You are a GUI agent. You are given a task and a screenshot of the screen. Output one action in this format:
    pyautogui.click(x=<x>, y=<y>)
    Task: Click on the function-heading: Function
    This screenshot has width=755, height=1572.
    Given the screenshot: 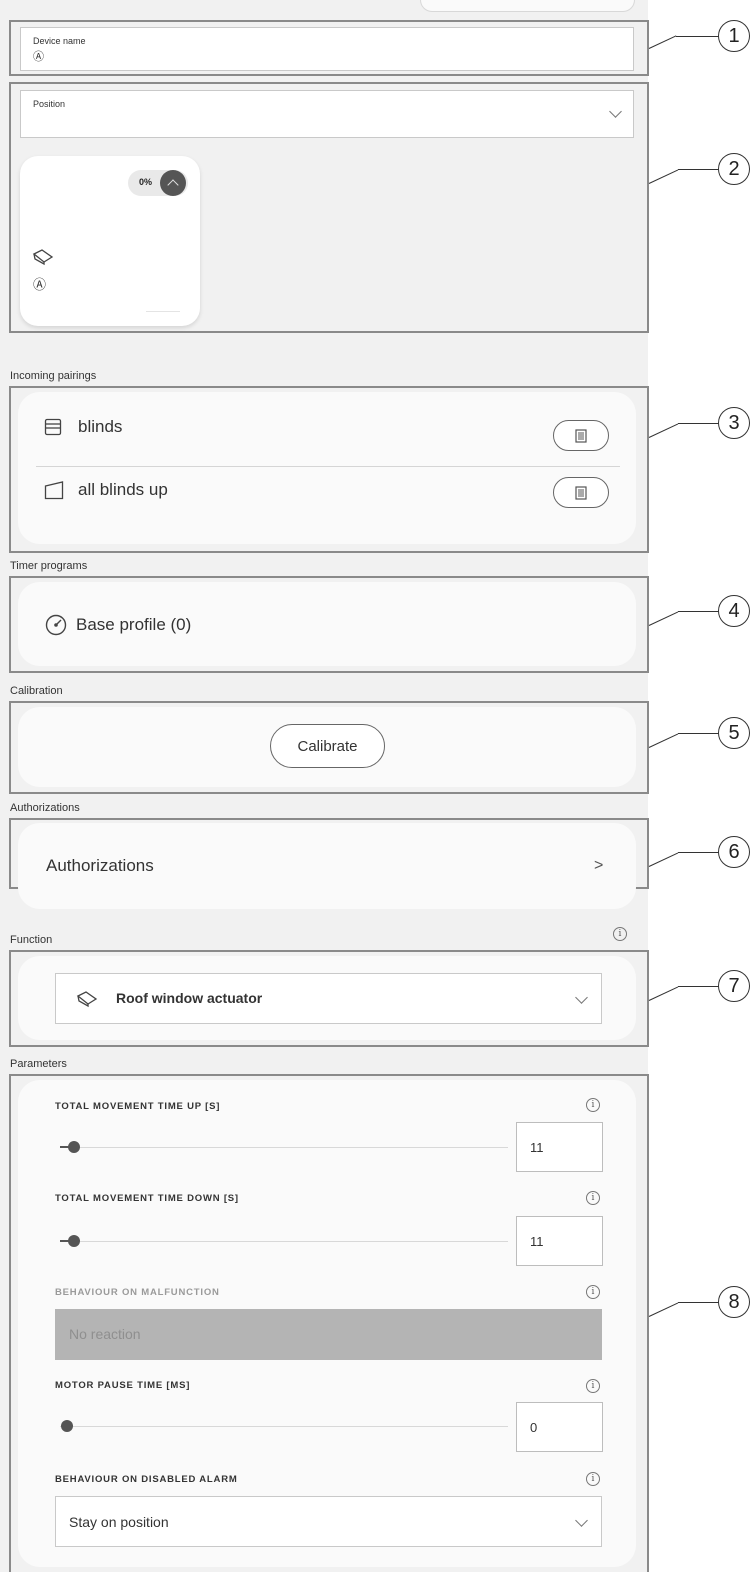 What is the action you would take?
    pyautogui.click(x=31, y=940)
    